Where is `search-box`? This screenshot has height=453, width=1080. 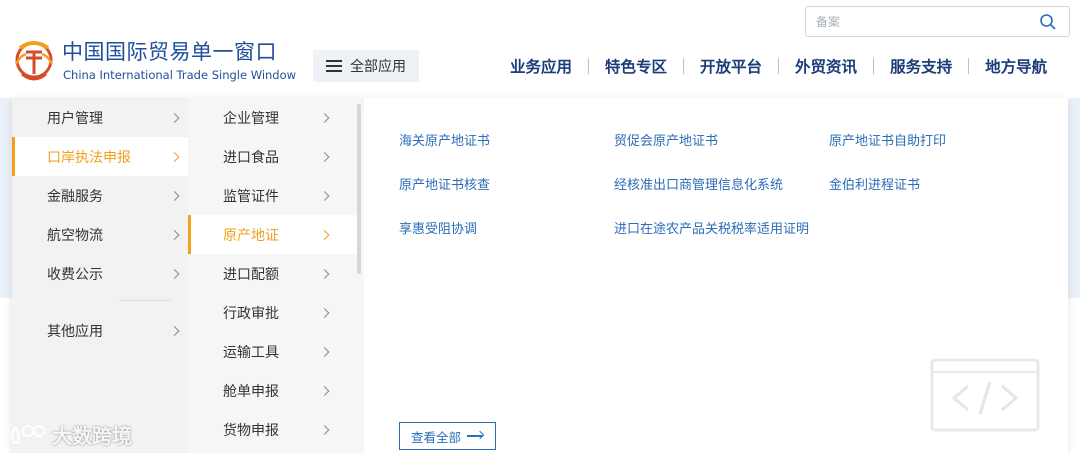
search-box is located at coordinates (937, 21).